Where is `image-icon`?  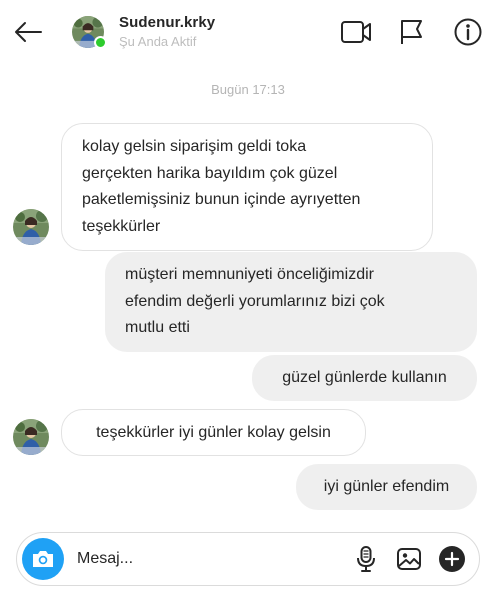 image-icon is located at coordinates (409, 559).